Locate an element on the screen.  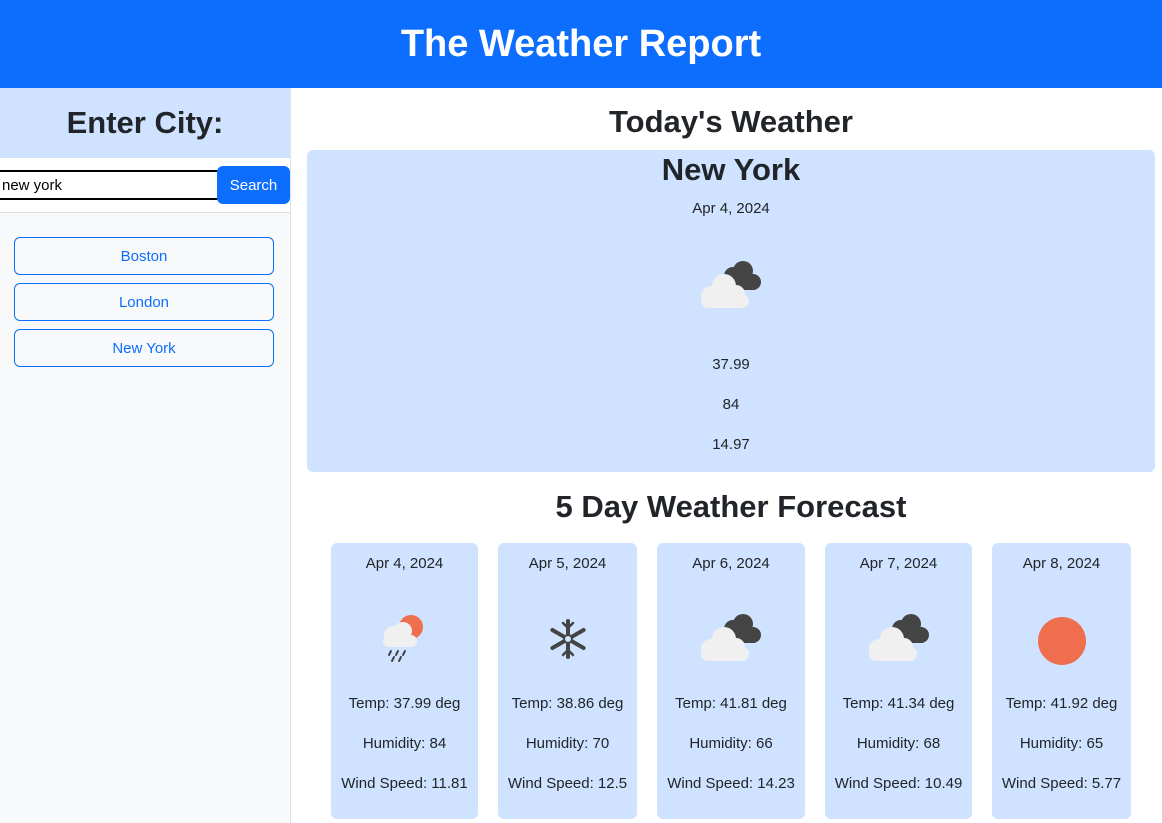
forecast-wind: Wind Speed: 11.81 is located at coordinates (404, 783).